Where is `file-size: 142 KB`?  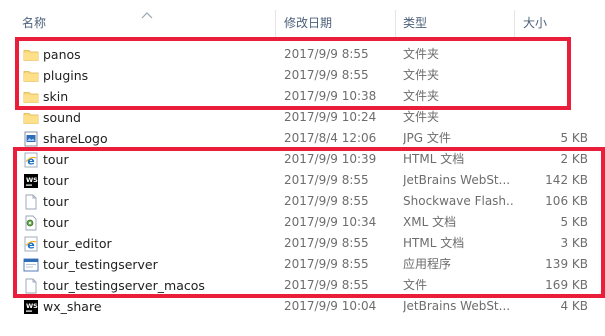 file-size: 142 KB is located at coordinates (566, 180).